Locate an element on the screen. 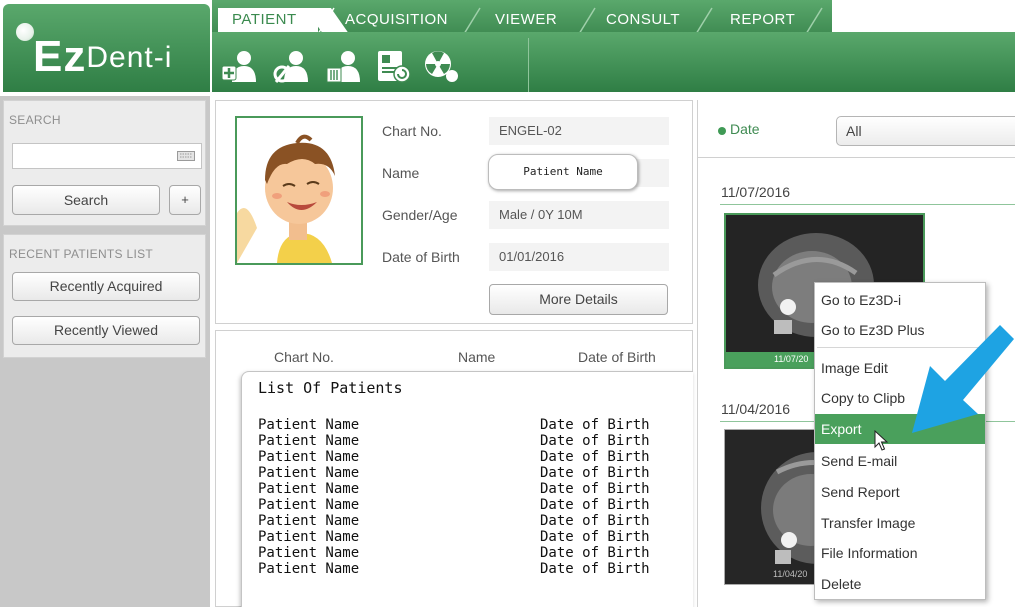 The image size is (1015, 607). recently-viewed-button: Recently Viewed is located at coordinates (106, 330).